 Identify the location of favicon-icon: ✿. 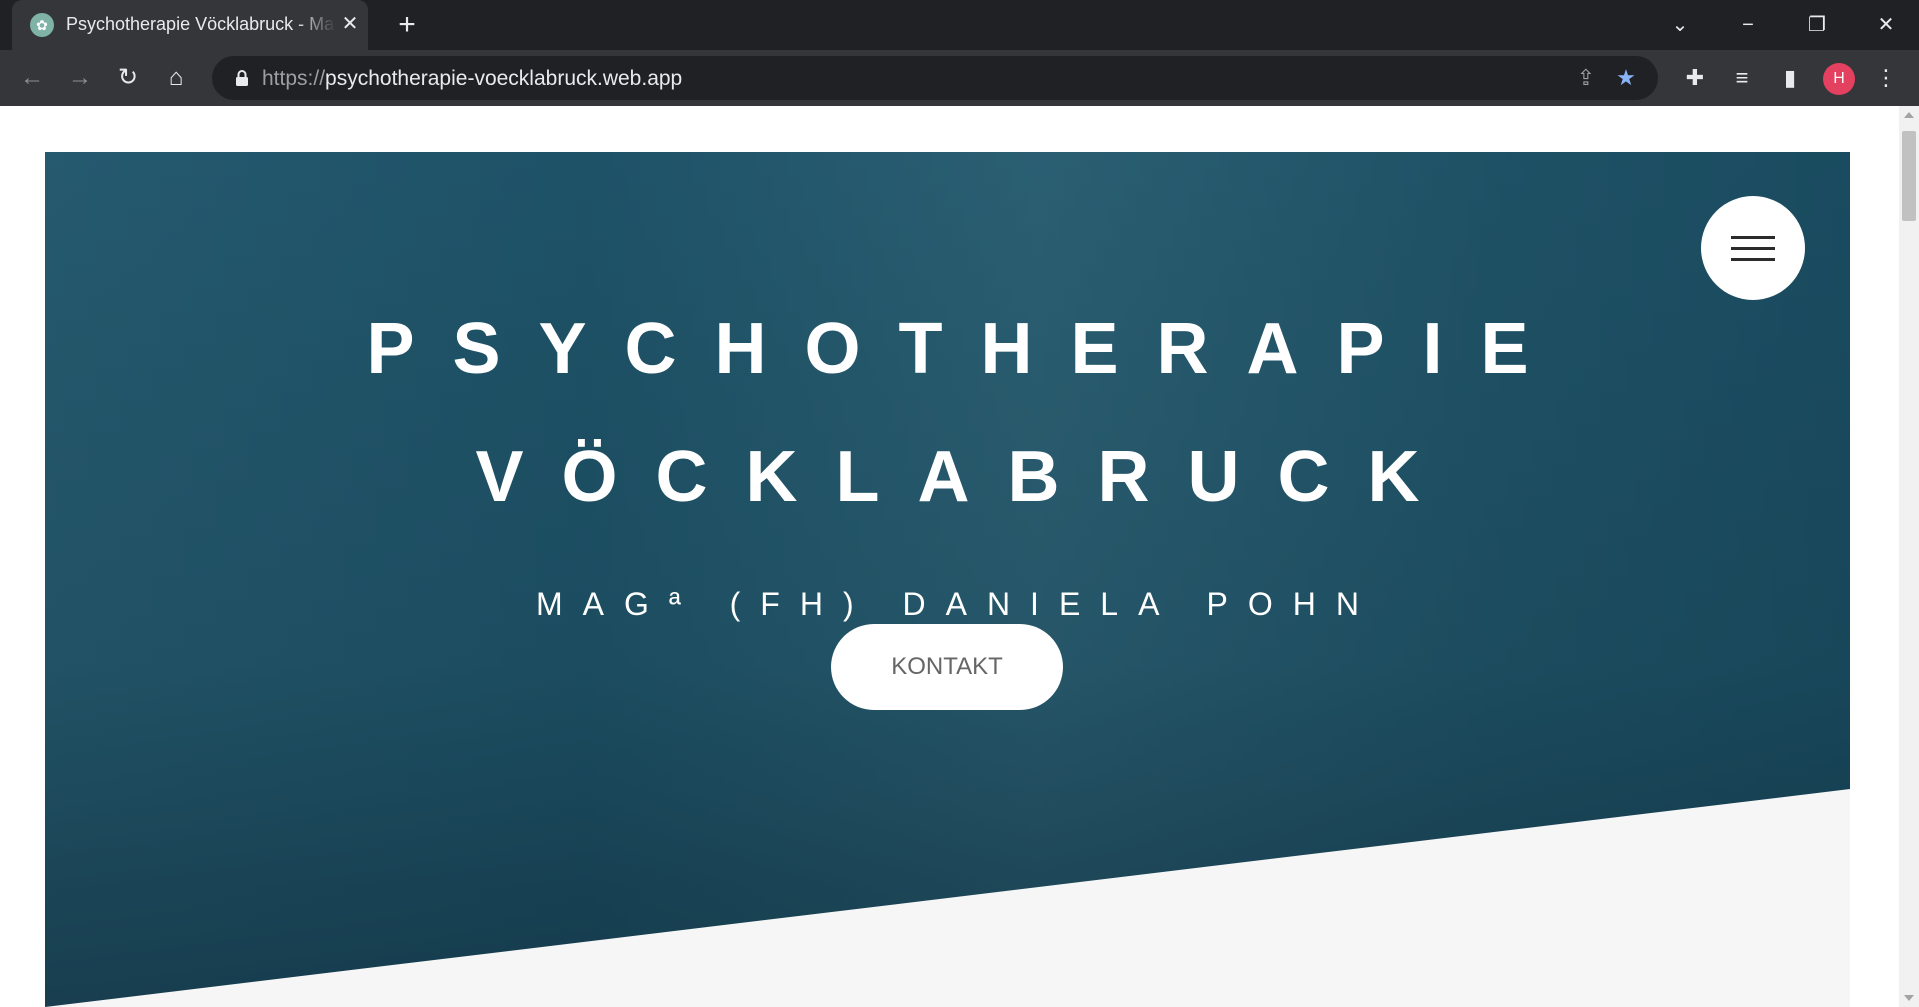
(42, 25).